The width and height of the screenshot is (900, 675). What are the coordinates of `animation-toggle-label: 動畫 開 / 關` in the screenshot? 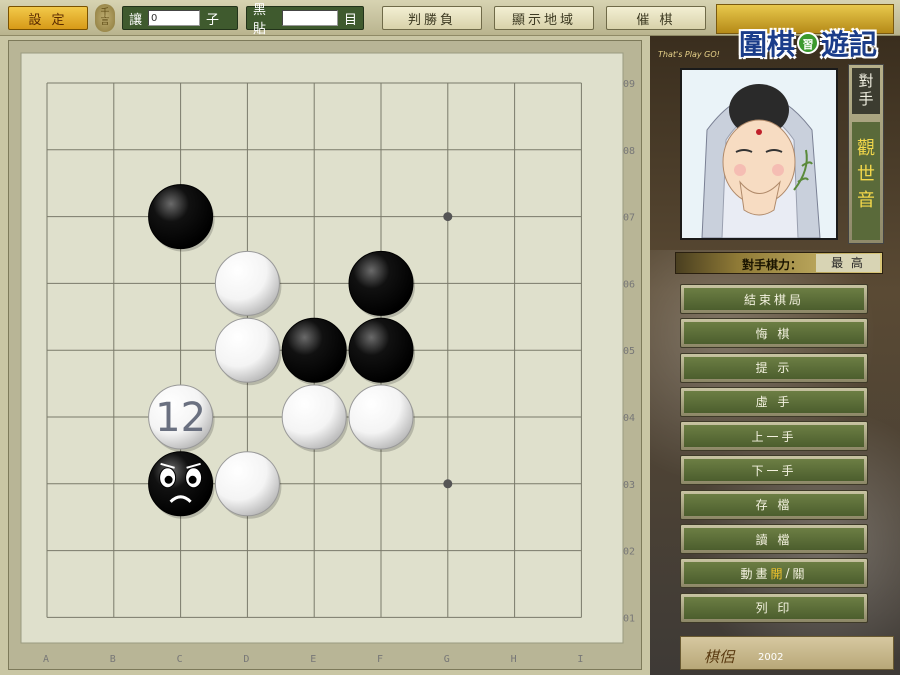 It's located at (774, 573).